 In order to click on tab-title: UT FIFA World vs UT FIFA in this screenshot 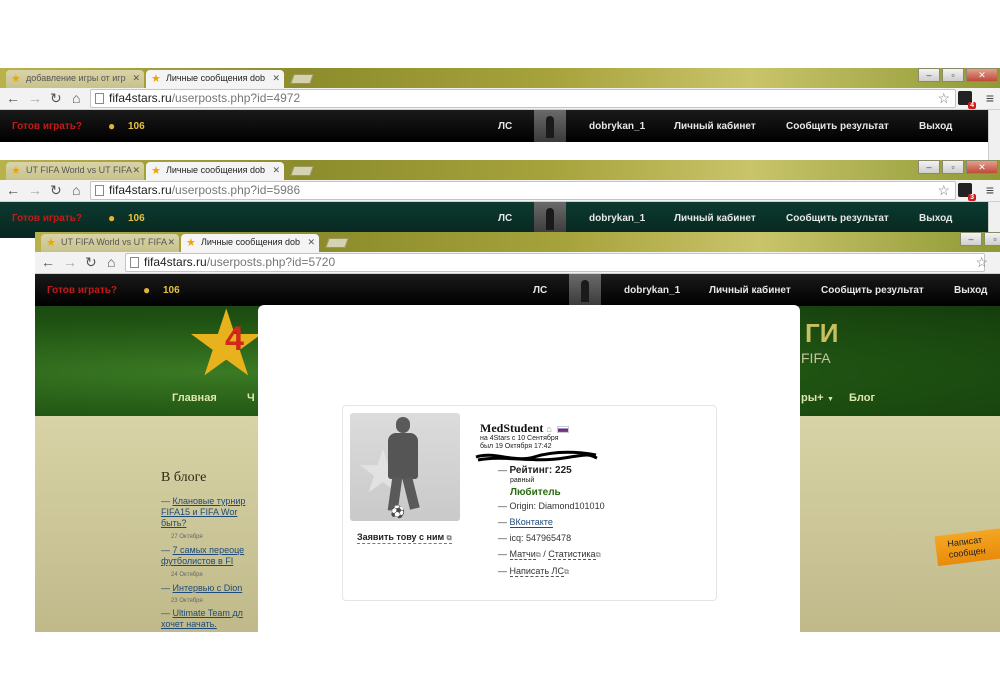, I will do `click(79, 170)`.